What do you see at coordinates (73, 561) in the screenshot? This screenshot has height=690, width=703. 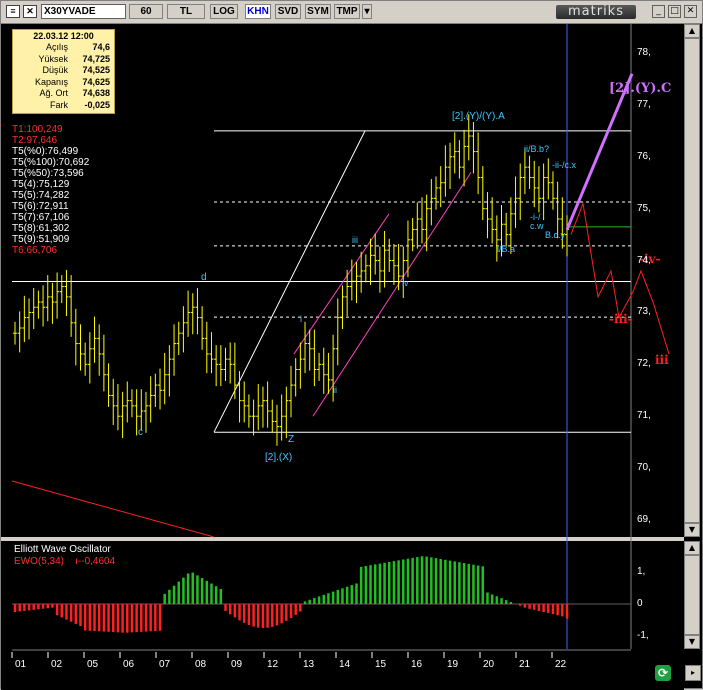 I see `oscillator-separator: ı-` at bounding box center [73, 561].